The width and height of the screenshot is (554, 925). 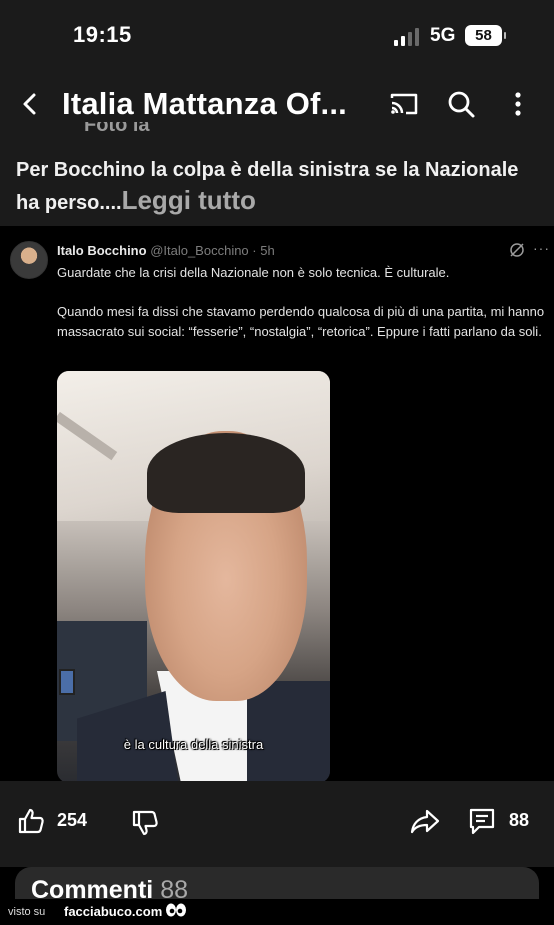 I want to click on battery-icon: 58, so click(x=485, y=35).